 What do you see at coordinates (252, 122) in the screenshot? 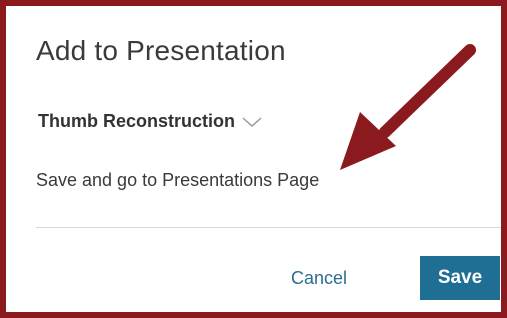
I see `chevron-down-icon` at bounding box center [252, 122].